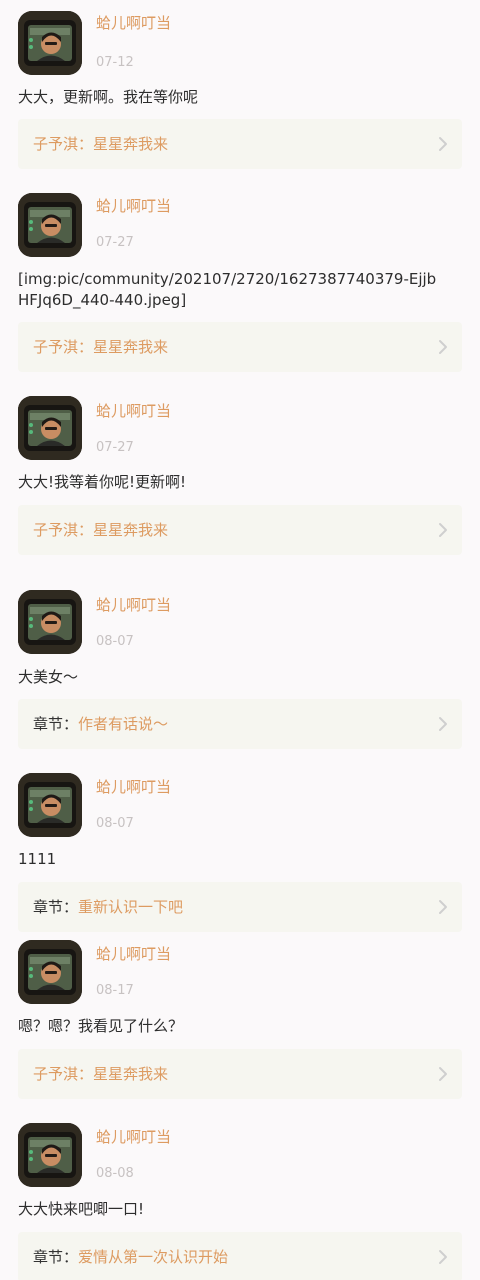 This screenshot has width=480, height=1280. What do you see at coordinates (240, 481) in the screenshot?
I see `comment-item: 蛤儿啊叮当 07-27 大大!我等着你呢!更新啊! 子予淇：星星奔我来` at bounding box center [240, 481].